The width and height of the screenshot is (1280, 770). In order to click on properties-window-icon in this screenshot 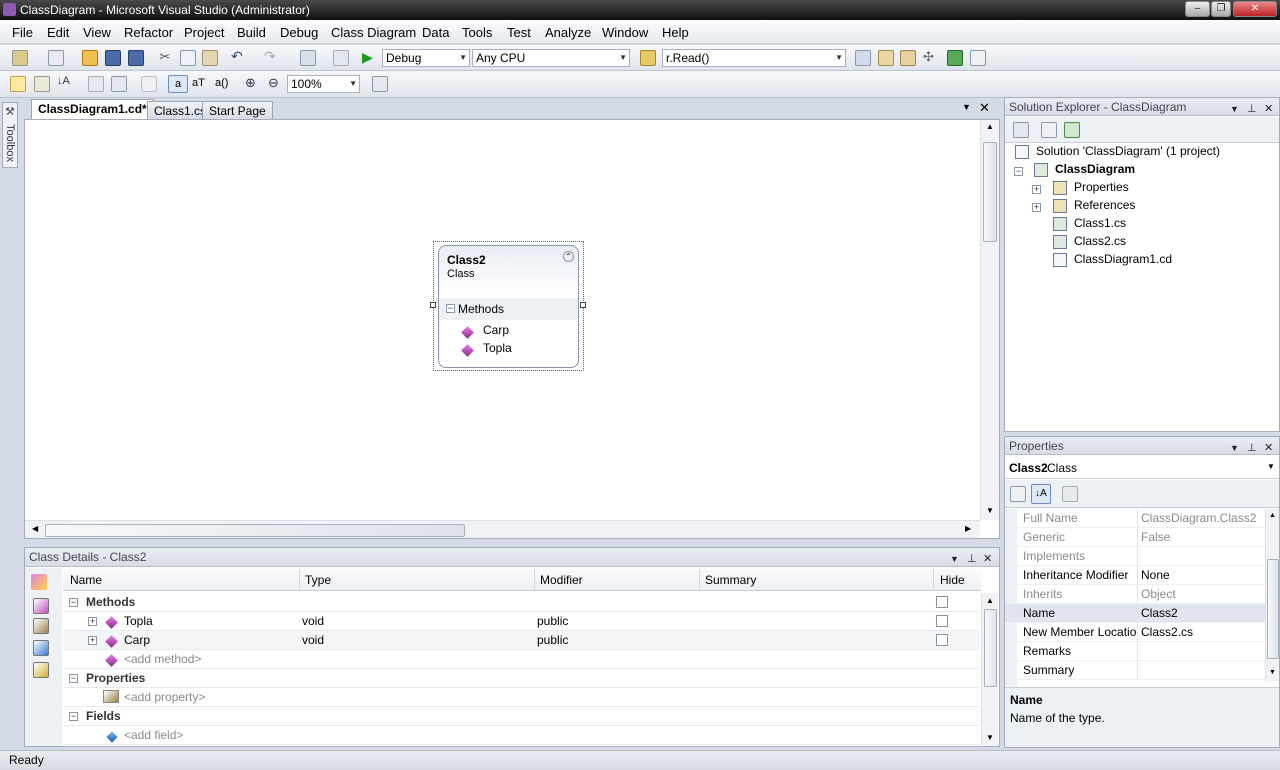, I will do `click(886, 58)`.